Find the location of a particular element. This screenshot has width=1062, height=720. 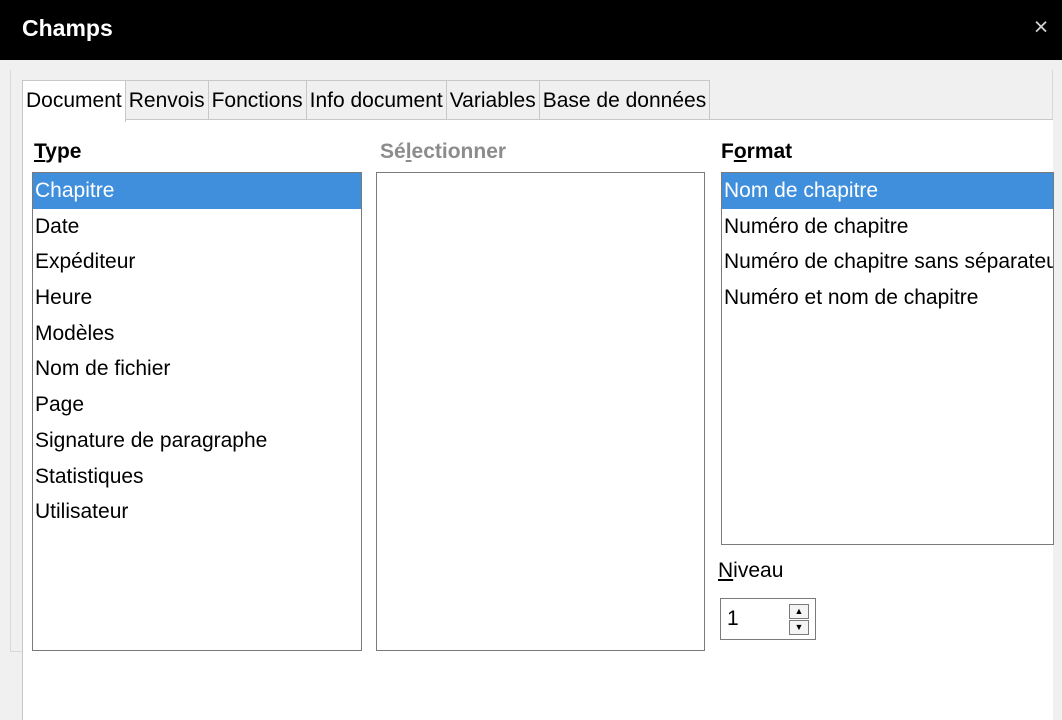

type-item-heure: Heure is located at coordinates (197, 298).